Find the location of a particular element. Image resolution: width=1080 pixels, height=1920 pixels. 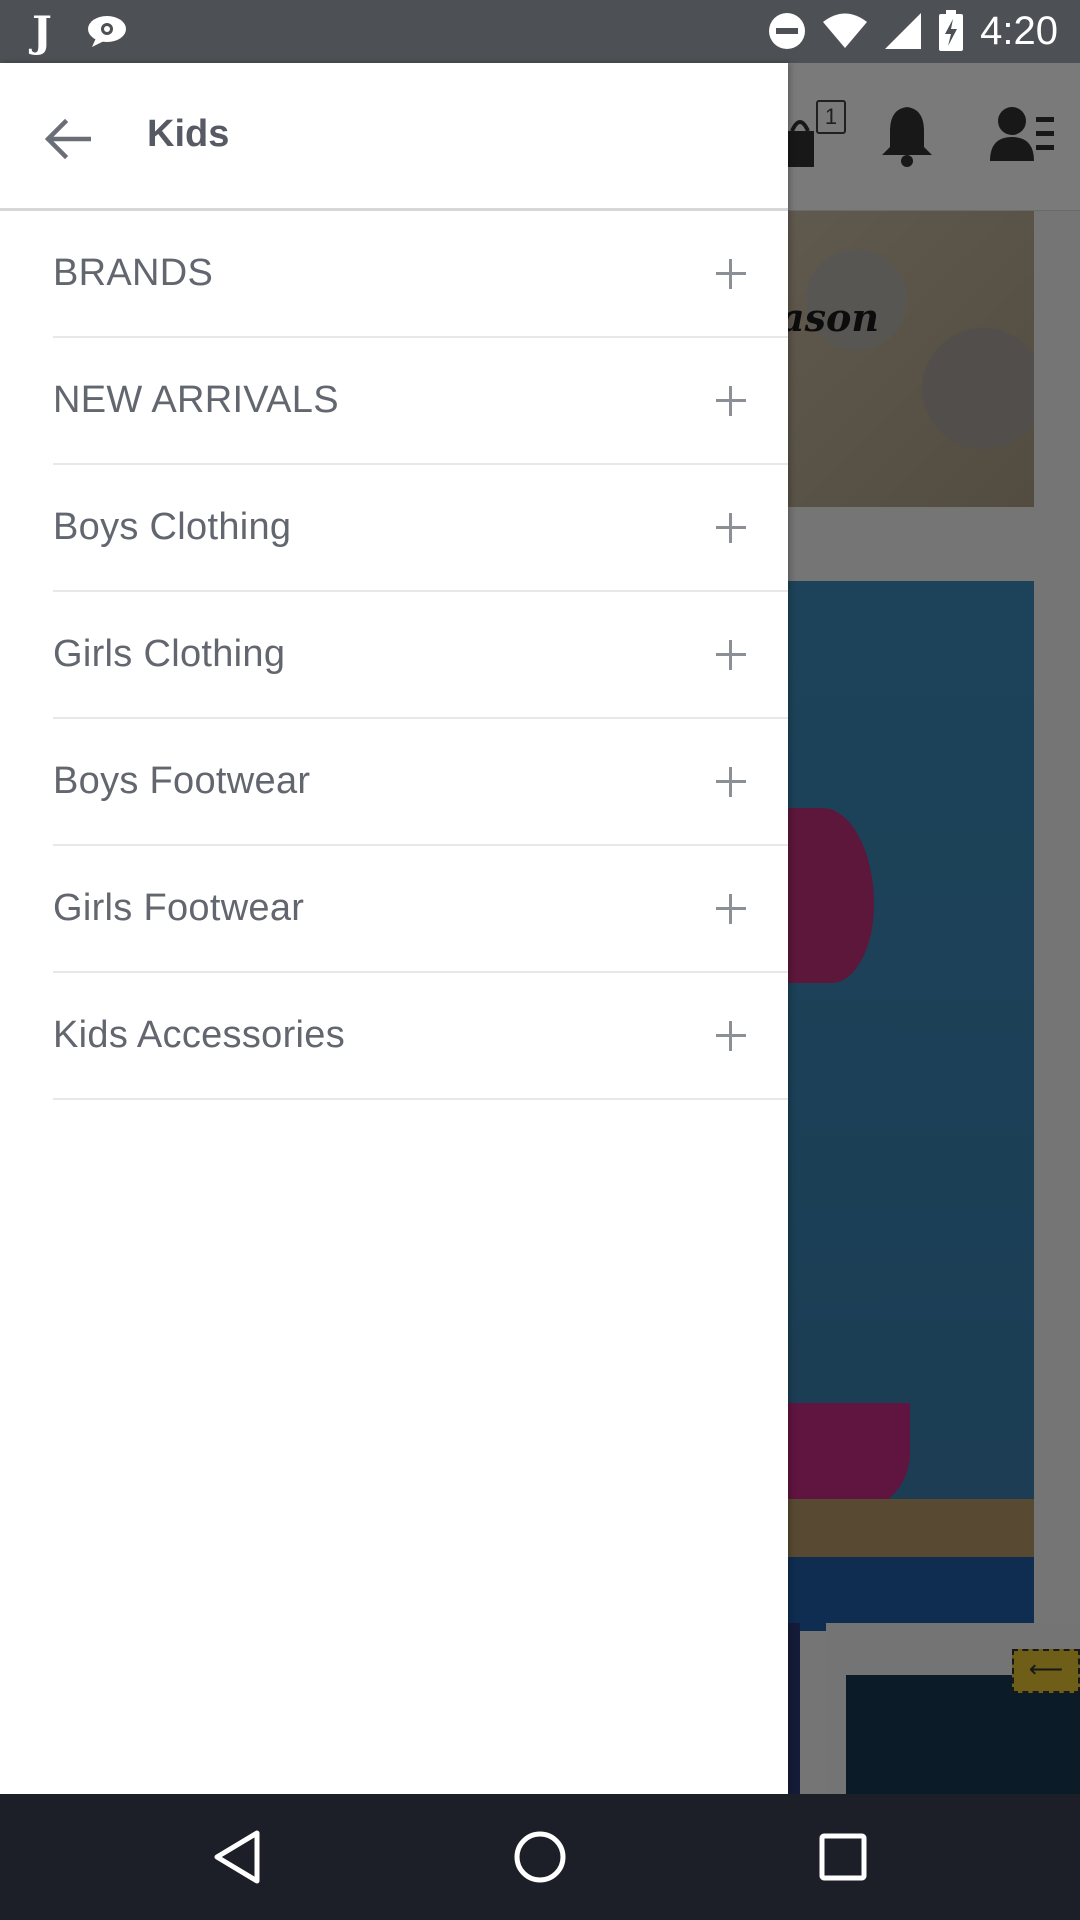

menu-item-label: NEW ARRIVALS is located at coordinates (196, 400).